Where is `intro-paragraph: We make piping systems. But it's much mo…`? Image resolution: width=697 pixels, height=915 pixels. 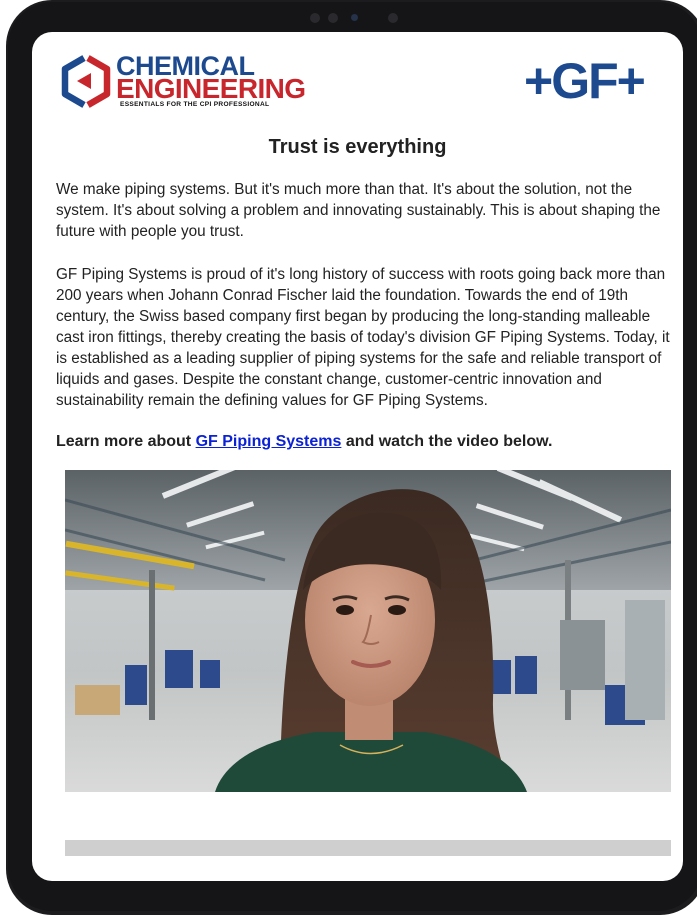
intro-paragraph: We make piping systems. But it's much mo… is located at coordinates (358, 210).